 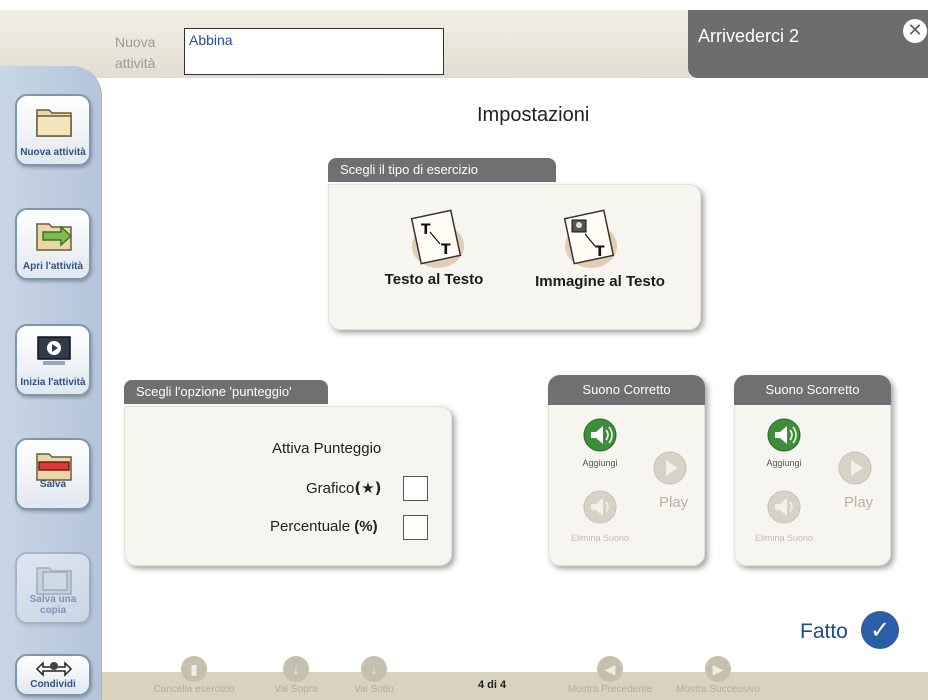 What do you see at coordinates (492, 685) in the screenshot?
I see `page-indicator: 4 di 4` at bounding box center [492, 685].